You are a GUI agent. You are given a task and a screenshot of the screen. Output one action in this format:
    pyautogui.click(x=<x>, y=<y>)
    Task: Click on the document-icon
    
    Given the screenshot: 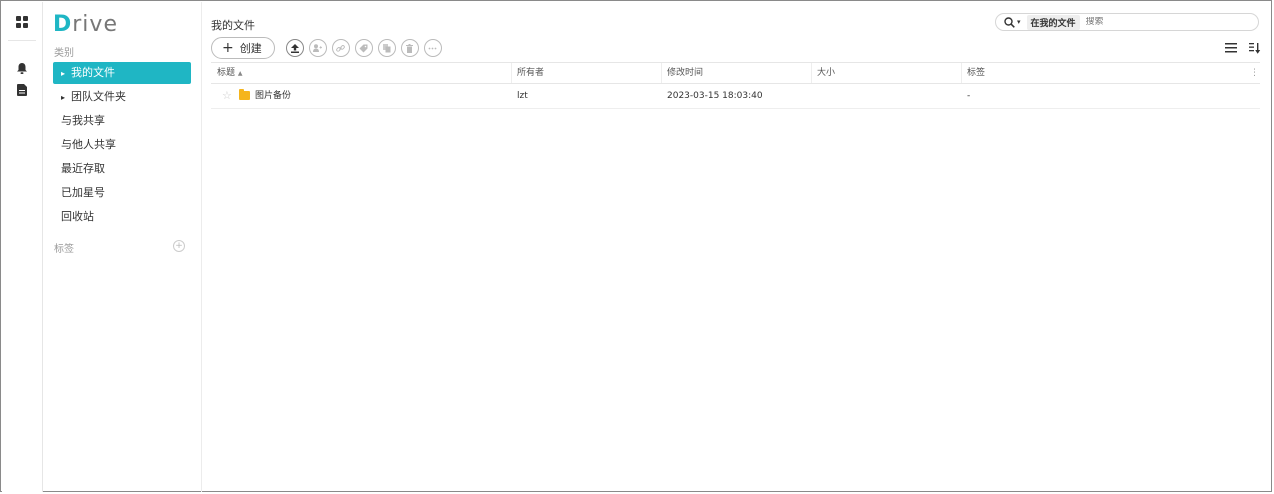 What is the action you would take?
    pyautogui.click(x=22, y=90)
    